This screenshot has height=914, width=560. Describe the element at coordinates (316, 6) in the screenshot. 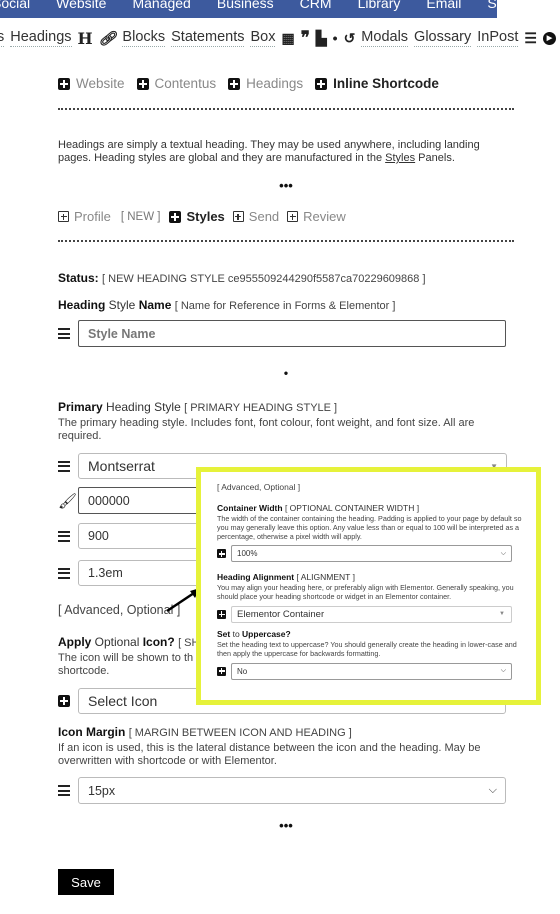

I see `top-nav-crm: CRM` at that location.